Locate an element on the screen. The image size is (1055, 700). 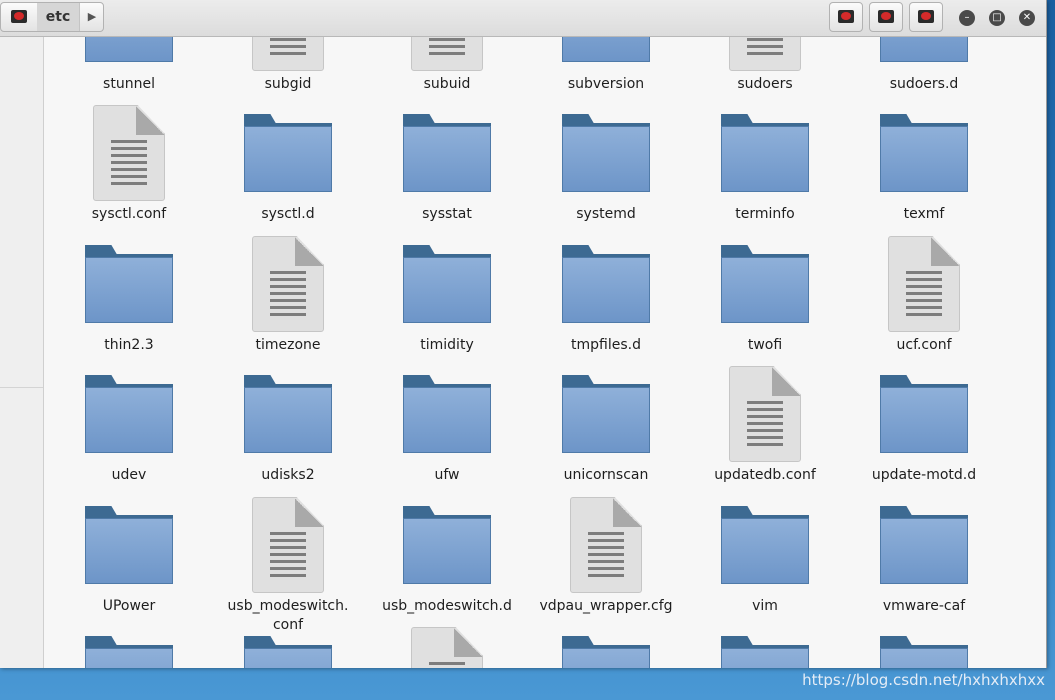
file-item: vdpau_wrapper.cfg is located at coordinates (606, 542).